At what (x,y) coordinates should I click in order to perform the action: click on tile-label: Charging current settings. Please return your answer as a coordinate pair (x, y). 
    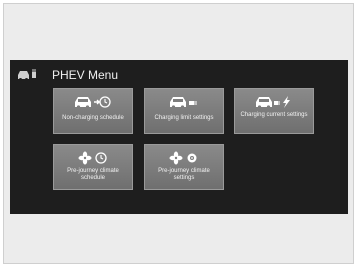
    Looking at the image, I should click on (274, 115).